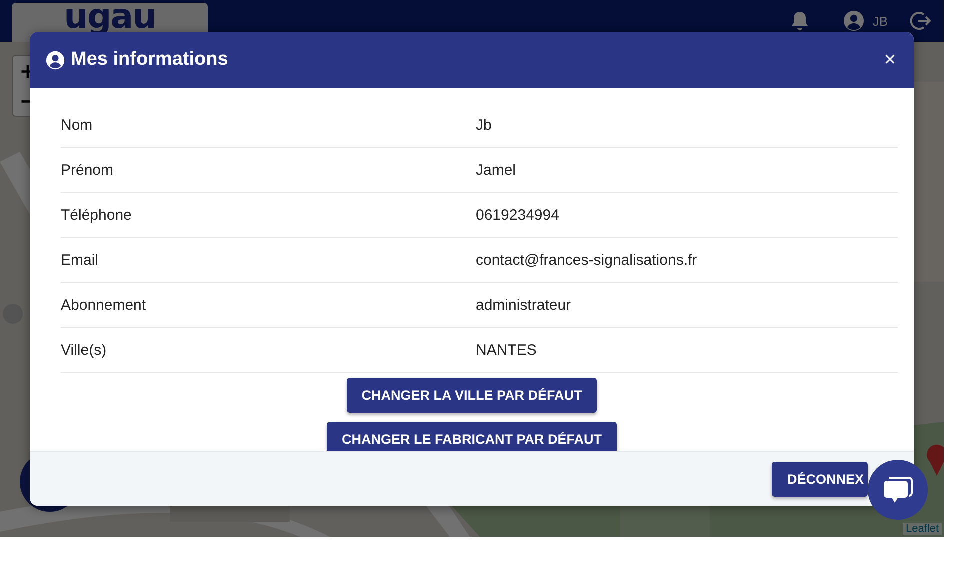 This screenshot has width=979, height=568. What do you see at coordinates (97, 215) in the screenshot?
I see `field-label: Téléphone` at bounding box center [97, 215].